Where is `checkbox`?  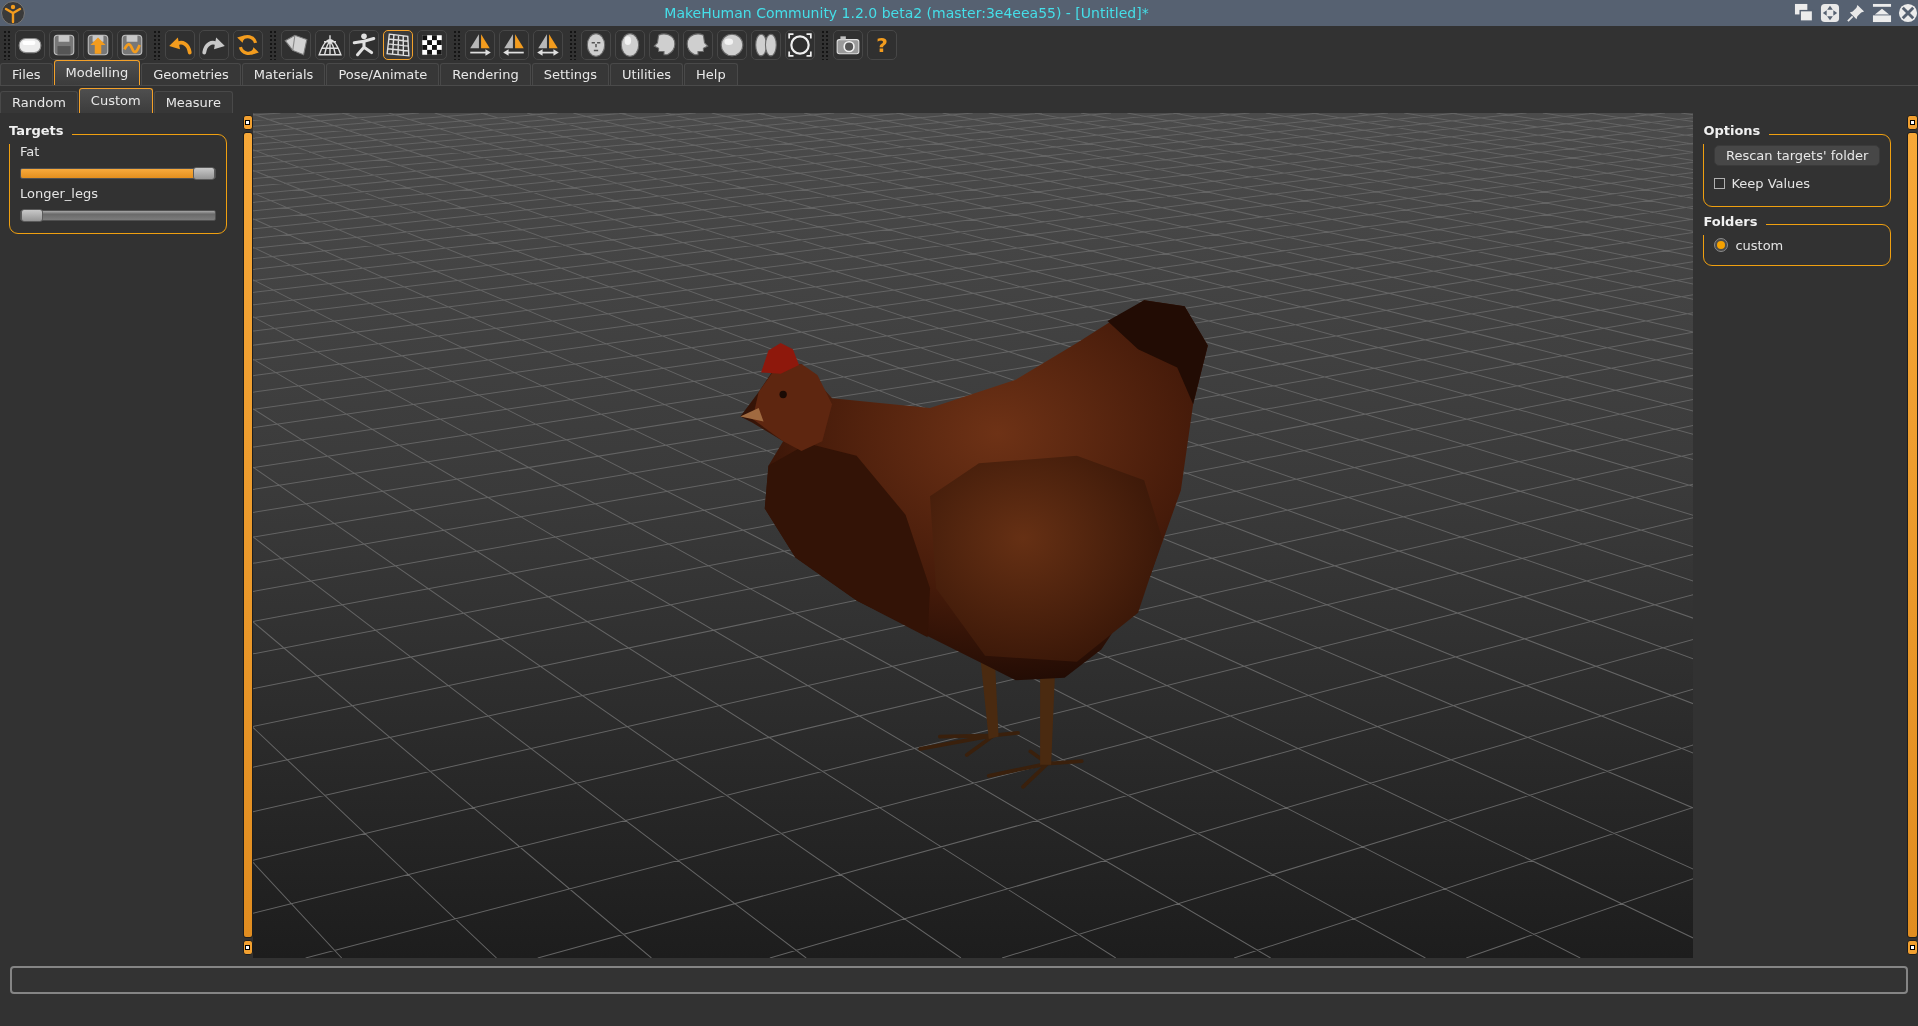
checkbox is located at coordinates (1720, 184).